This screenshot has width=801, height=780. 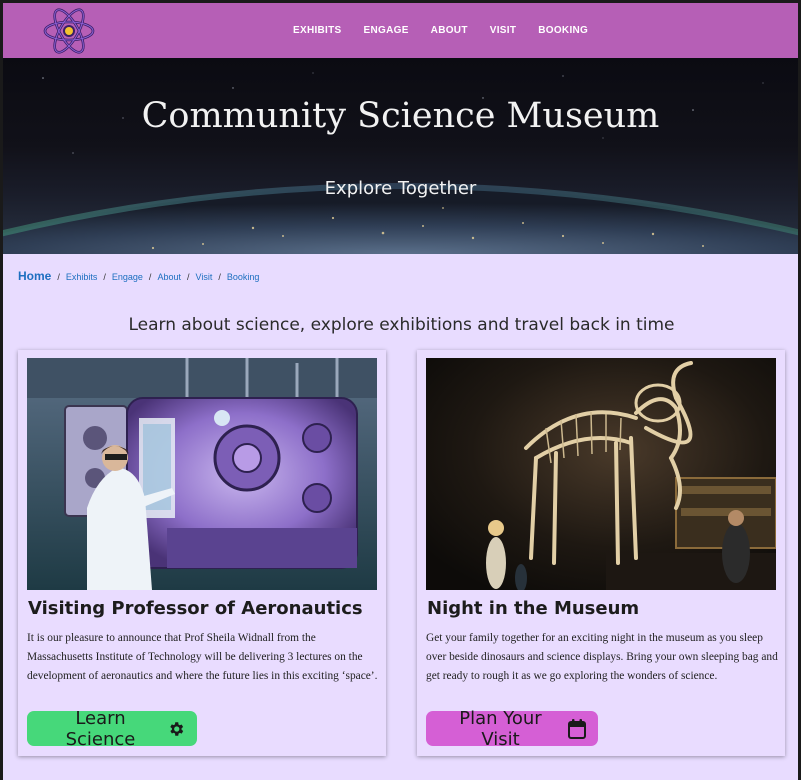 What do you see at coordinates (127, 277) in the screenshot?
I see `breadcrumb-engage: Engage` at bounding box center [127, 277].